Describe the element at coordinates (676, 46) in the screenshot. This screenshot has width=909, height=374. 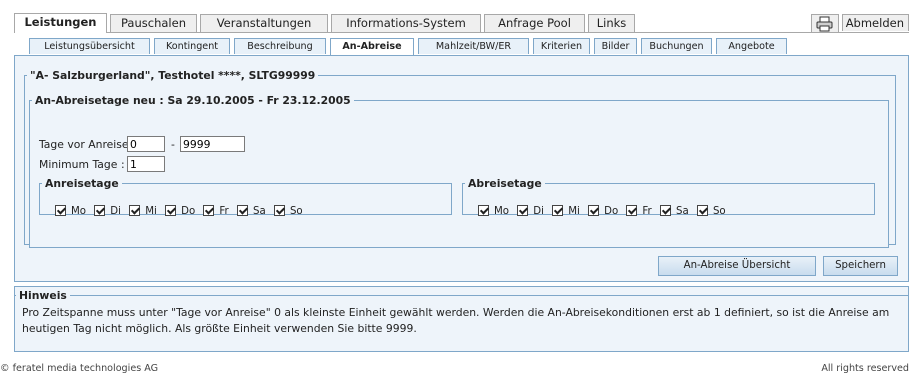
I see `subtab-buchungen: Buchungen` at that location.